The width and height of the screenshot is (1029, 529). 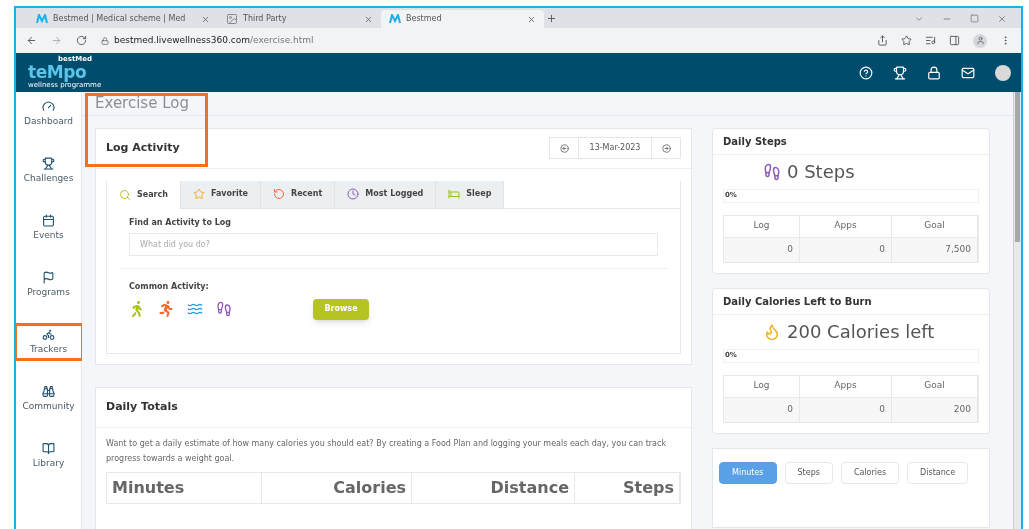 I want to click on sidebar-item: Programs, so click(x=48, y=285).